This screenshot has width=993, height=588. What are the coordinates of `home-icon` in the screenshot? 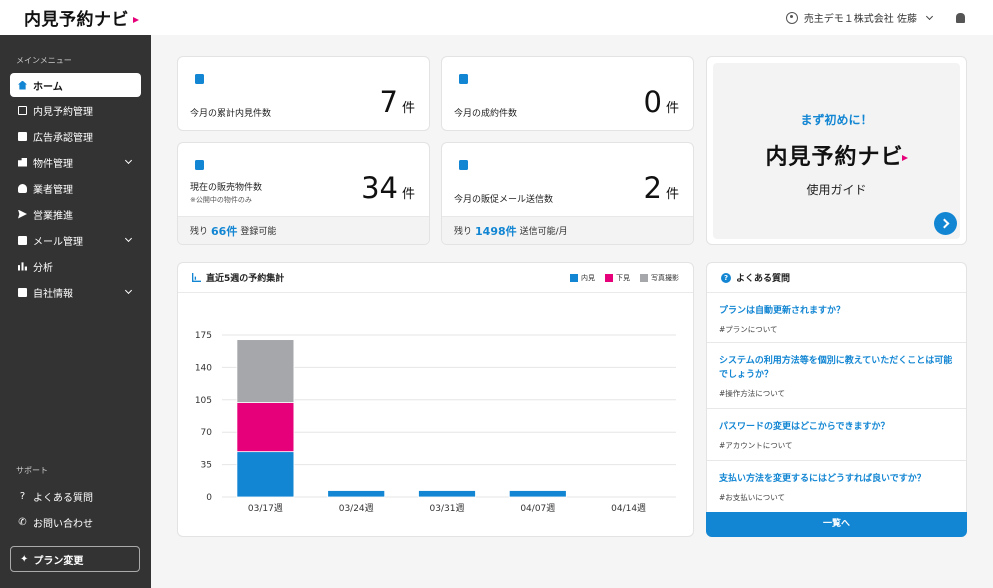 It's located at (22, 85).